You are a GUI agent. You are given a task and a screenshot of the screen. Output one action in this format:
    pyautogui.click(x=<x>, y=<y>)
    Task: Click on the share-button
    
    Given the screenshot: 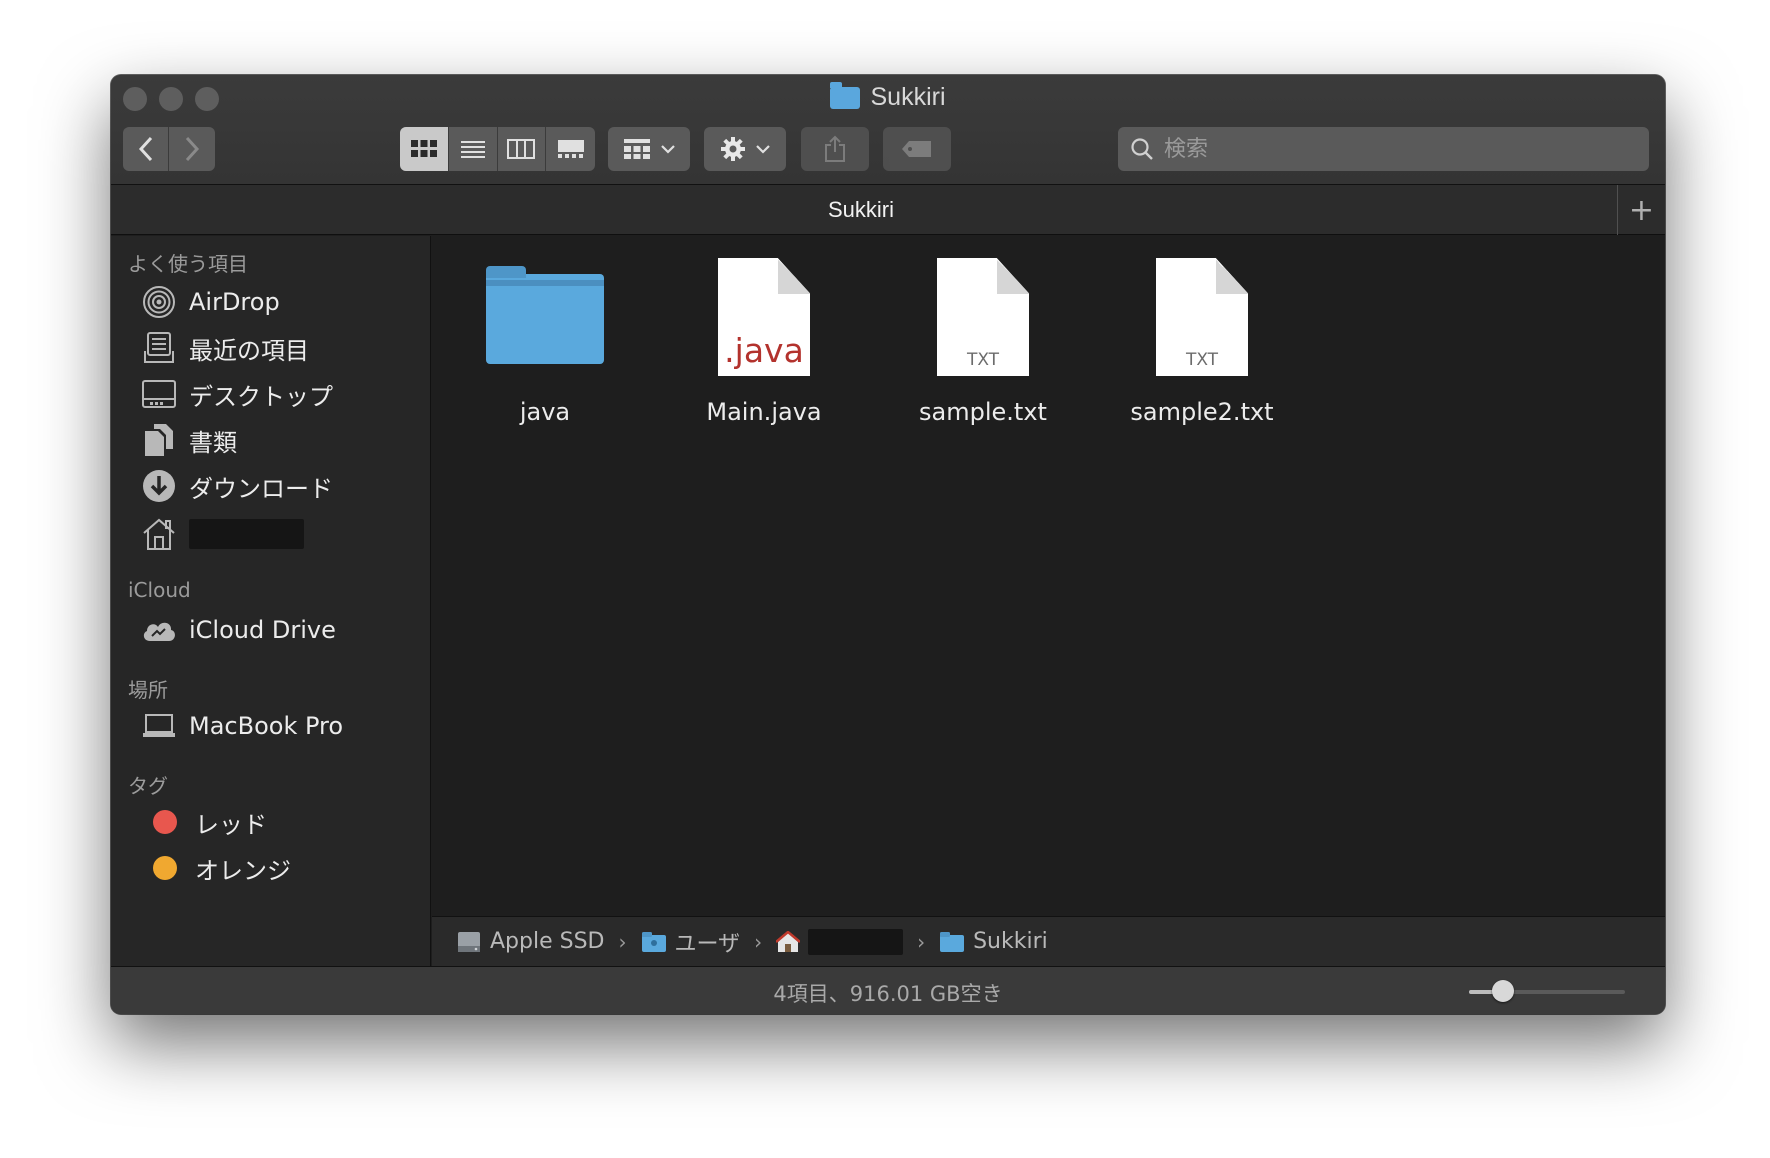 What is the action you would take?
    pyautogui.click(x=835, y=149)
    